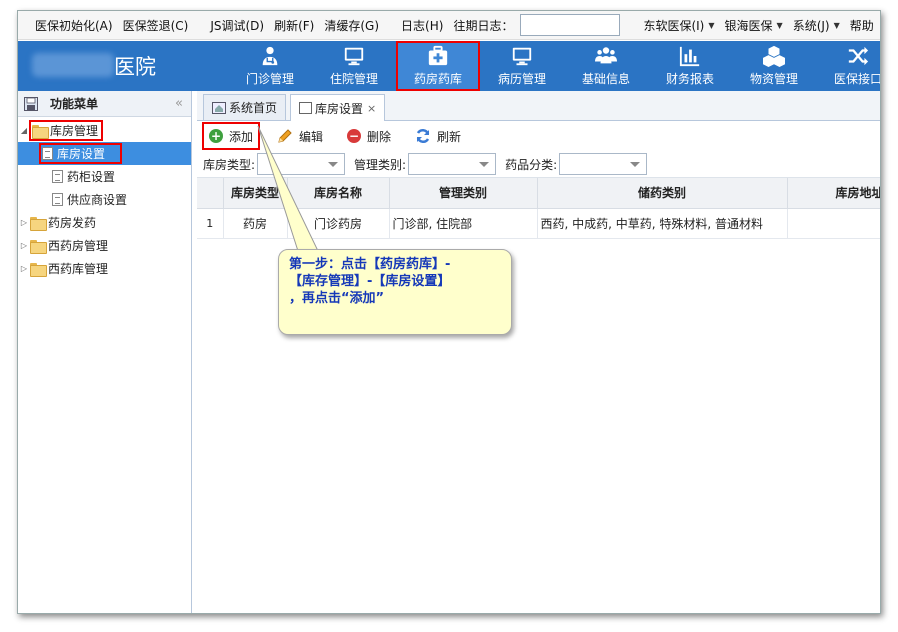  Describe the element at coordinates (354, 136) in the screenshot. I see `minus-circle-icon: −` at that location.